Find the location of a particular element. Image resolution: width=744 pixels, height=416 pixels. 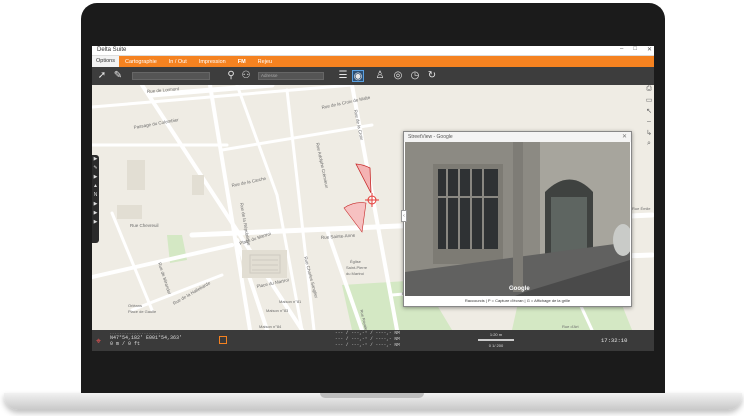

strip-btn-4: ▲ is located at coordinates (95, 186).